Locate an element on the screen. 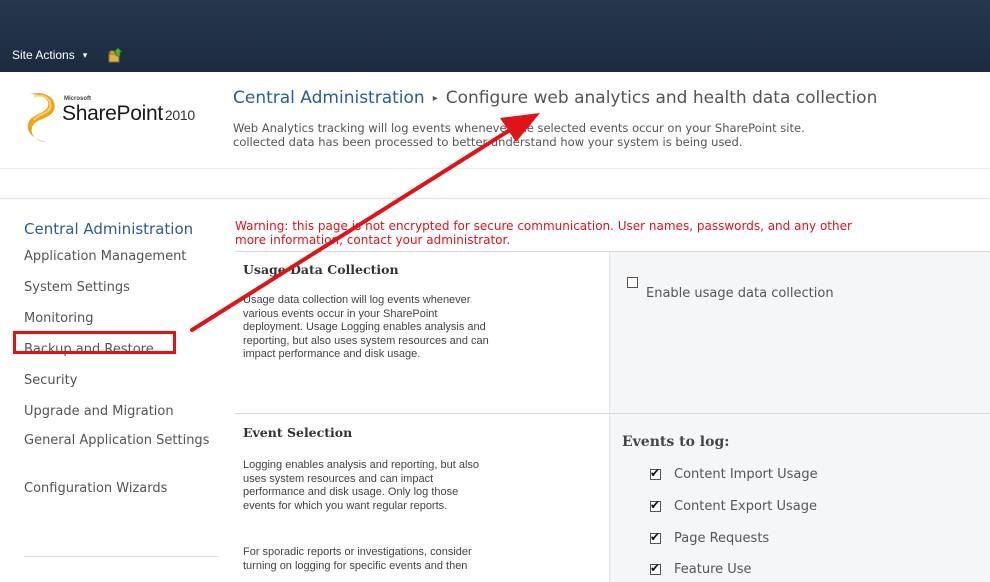  nav-item-security: Security is located at coordinates (124, 386).